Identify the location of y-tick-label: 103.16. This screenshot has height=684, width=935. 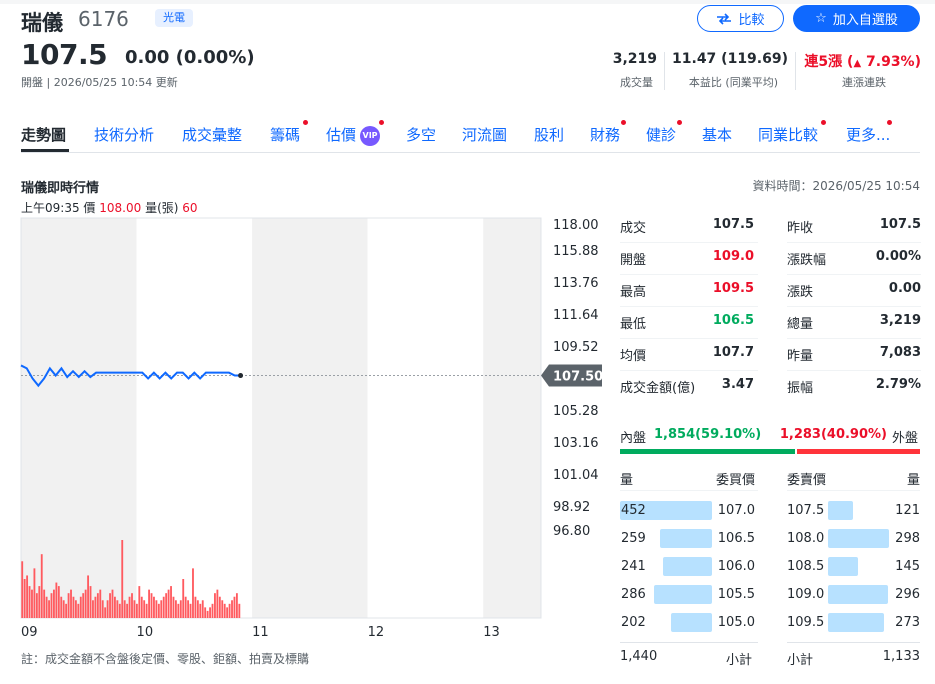
(576, 443).